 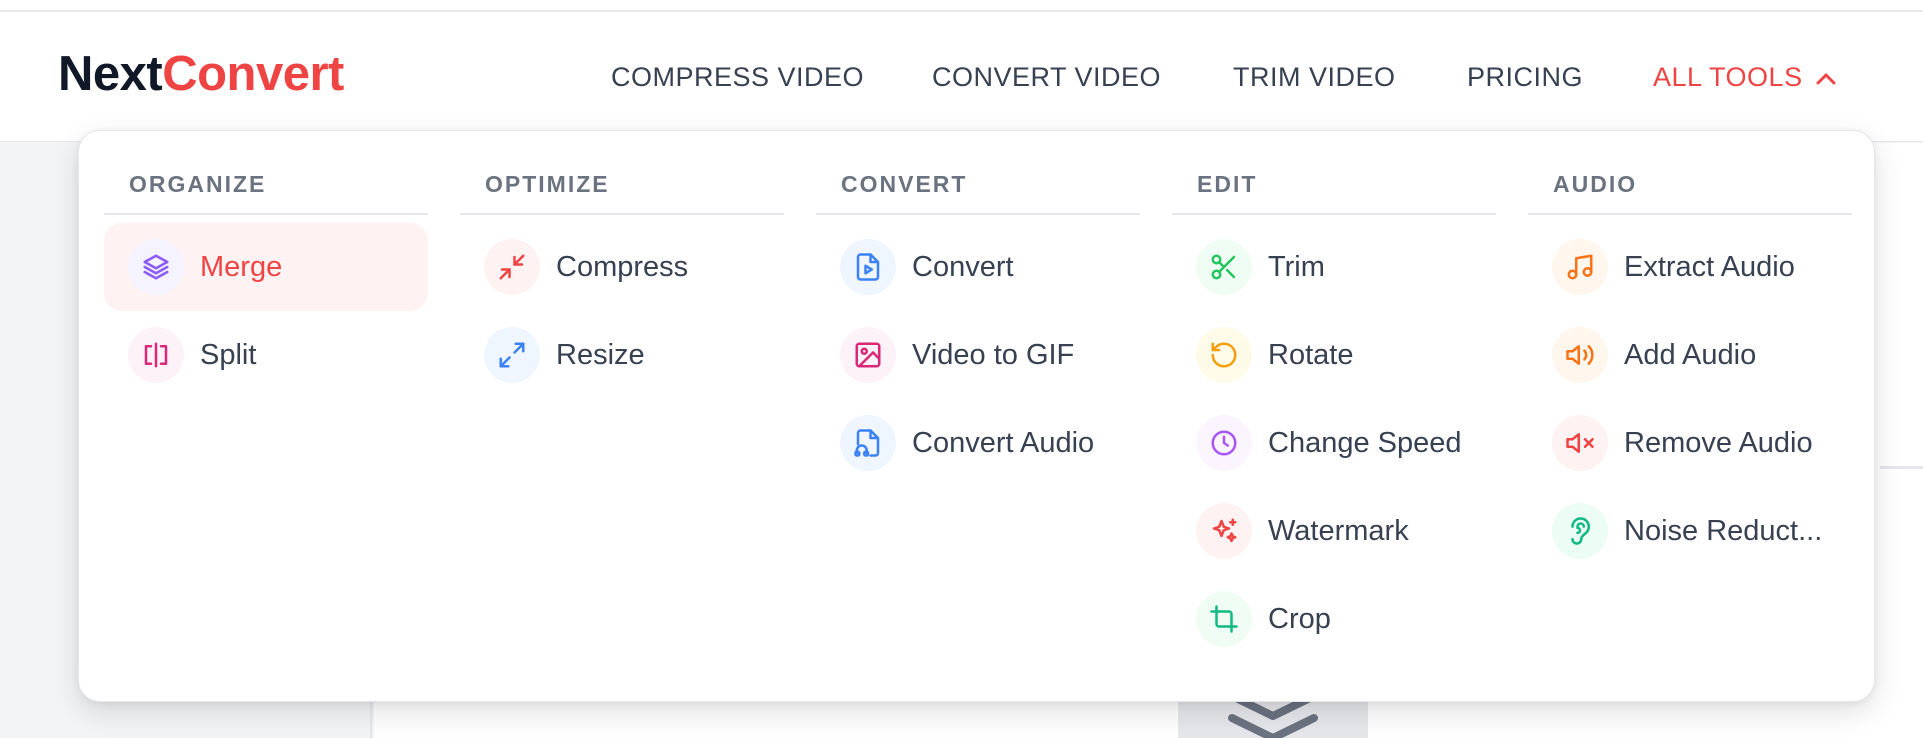 What do you see at coordinates (1224, 443) in the screenshot?
I see `clock-icon` at bounding box center [1224, 443].